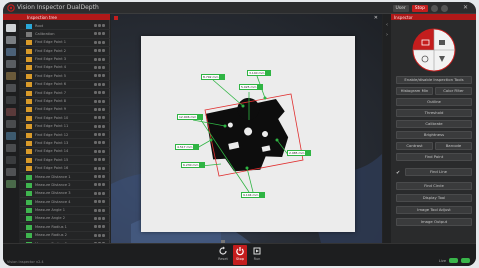 The height and width of the screenshot is (268, 479). I want to click on tree-item: Find Edge Point 3, so click(65, 60).